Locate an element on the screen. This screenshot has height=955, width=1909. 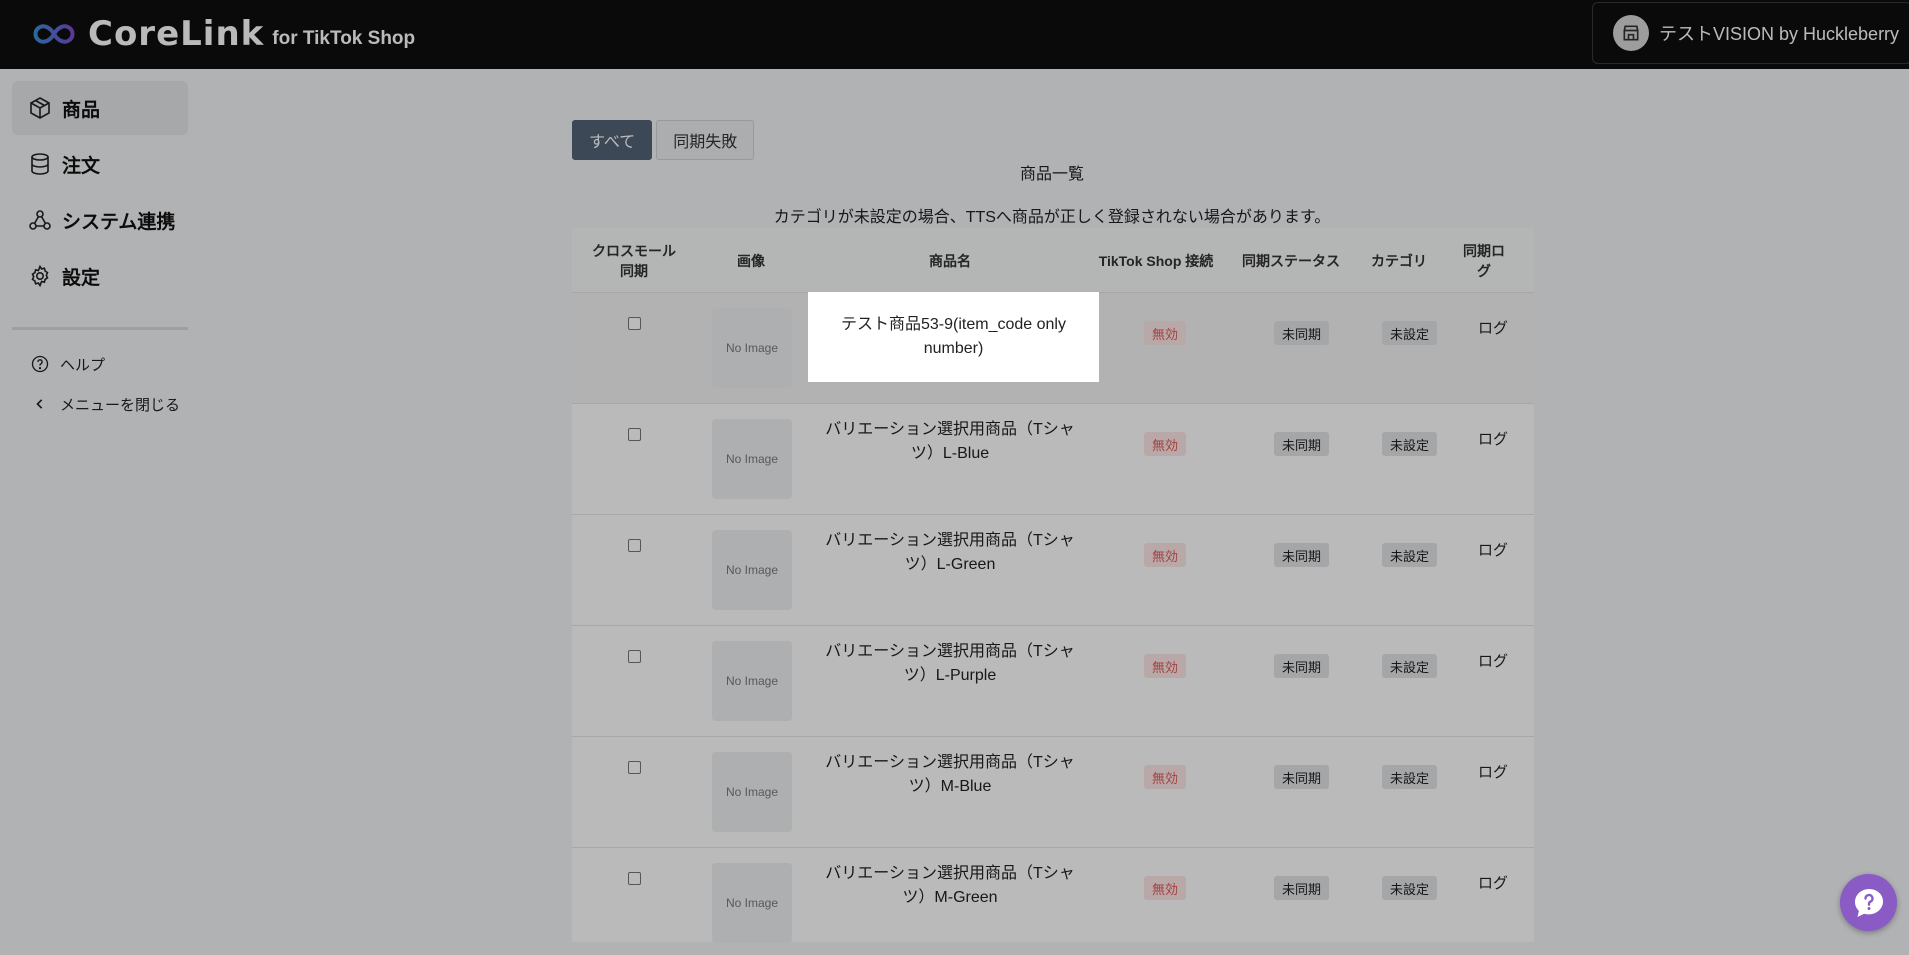
help-chat-button is located at coordinates (1868, 902).